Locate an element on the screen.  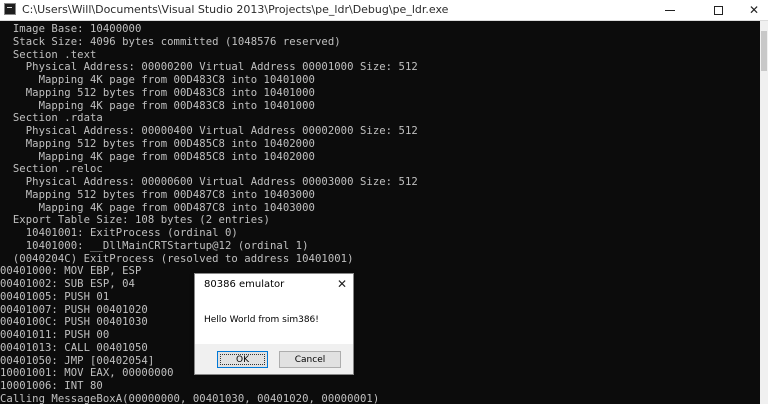
dialog-close-button: ✕ is located at coordinates (342, 284).